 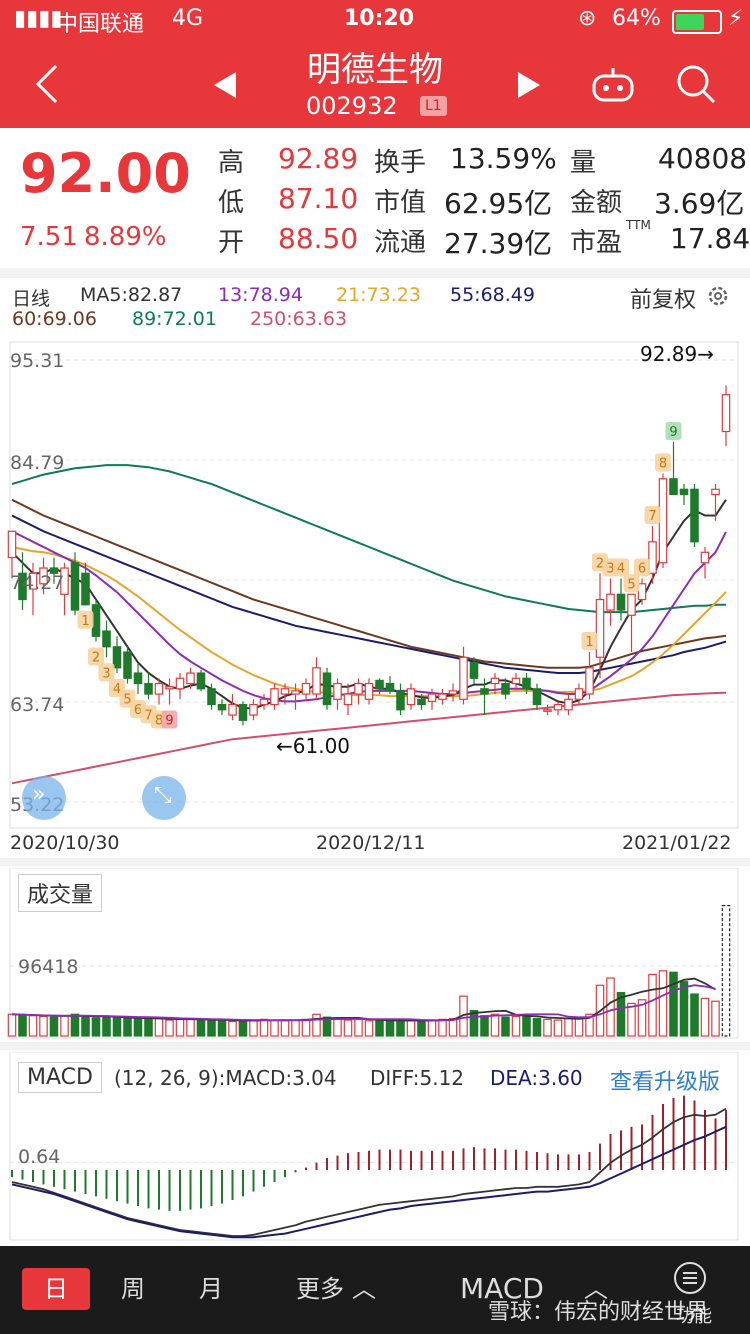 I want to click on forward-icon: », so click(x=44, y=798).